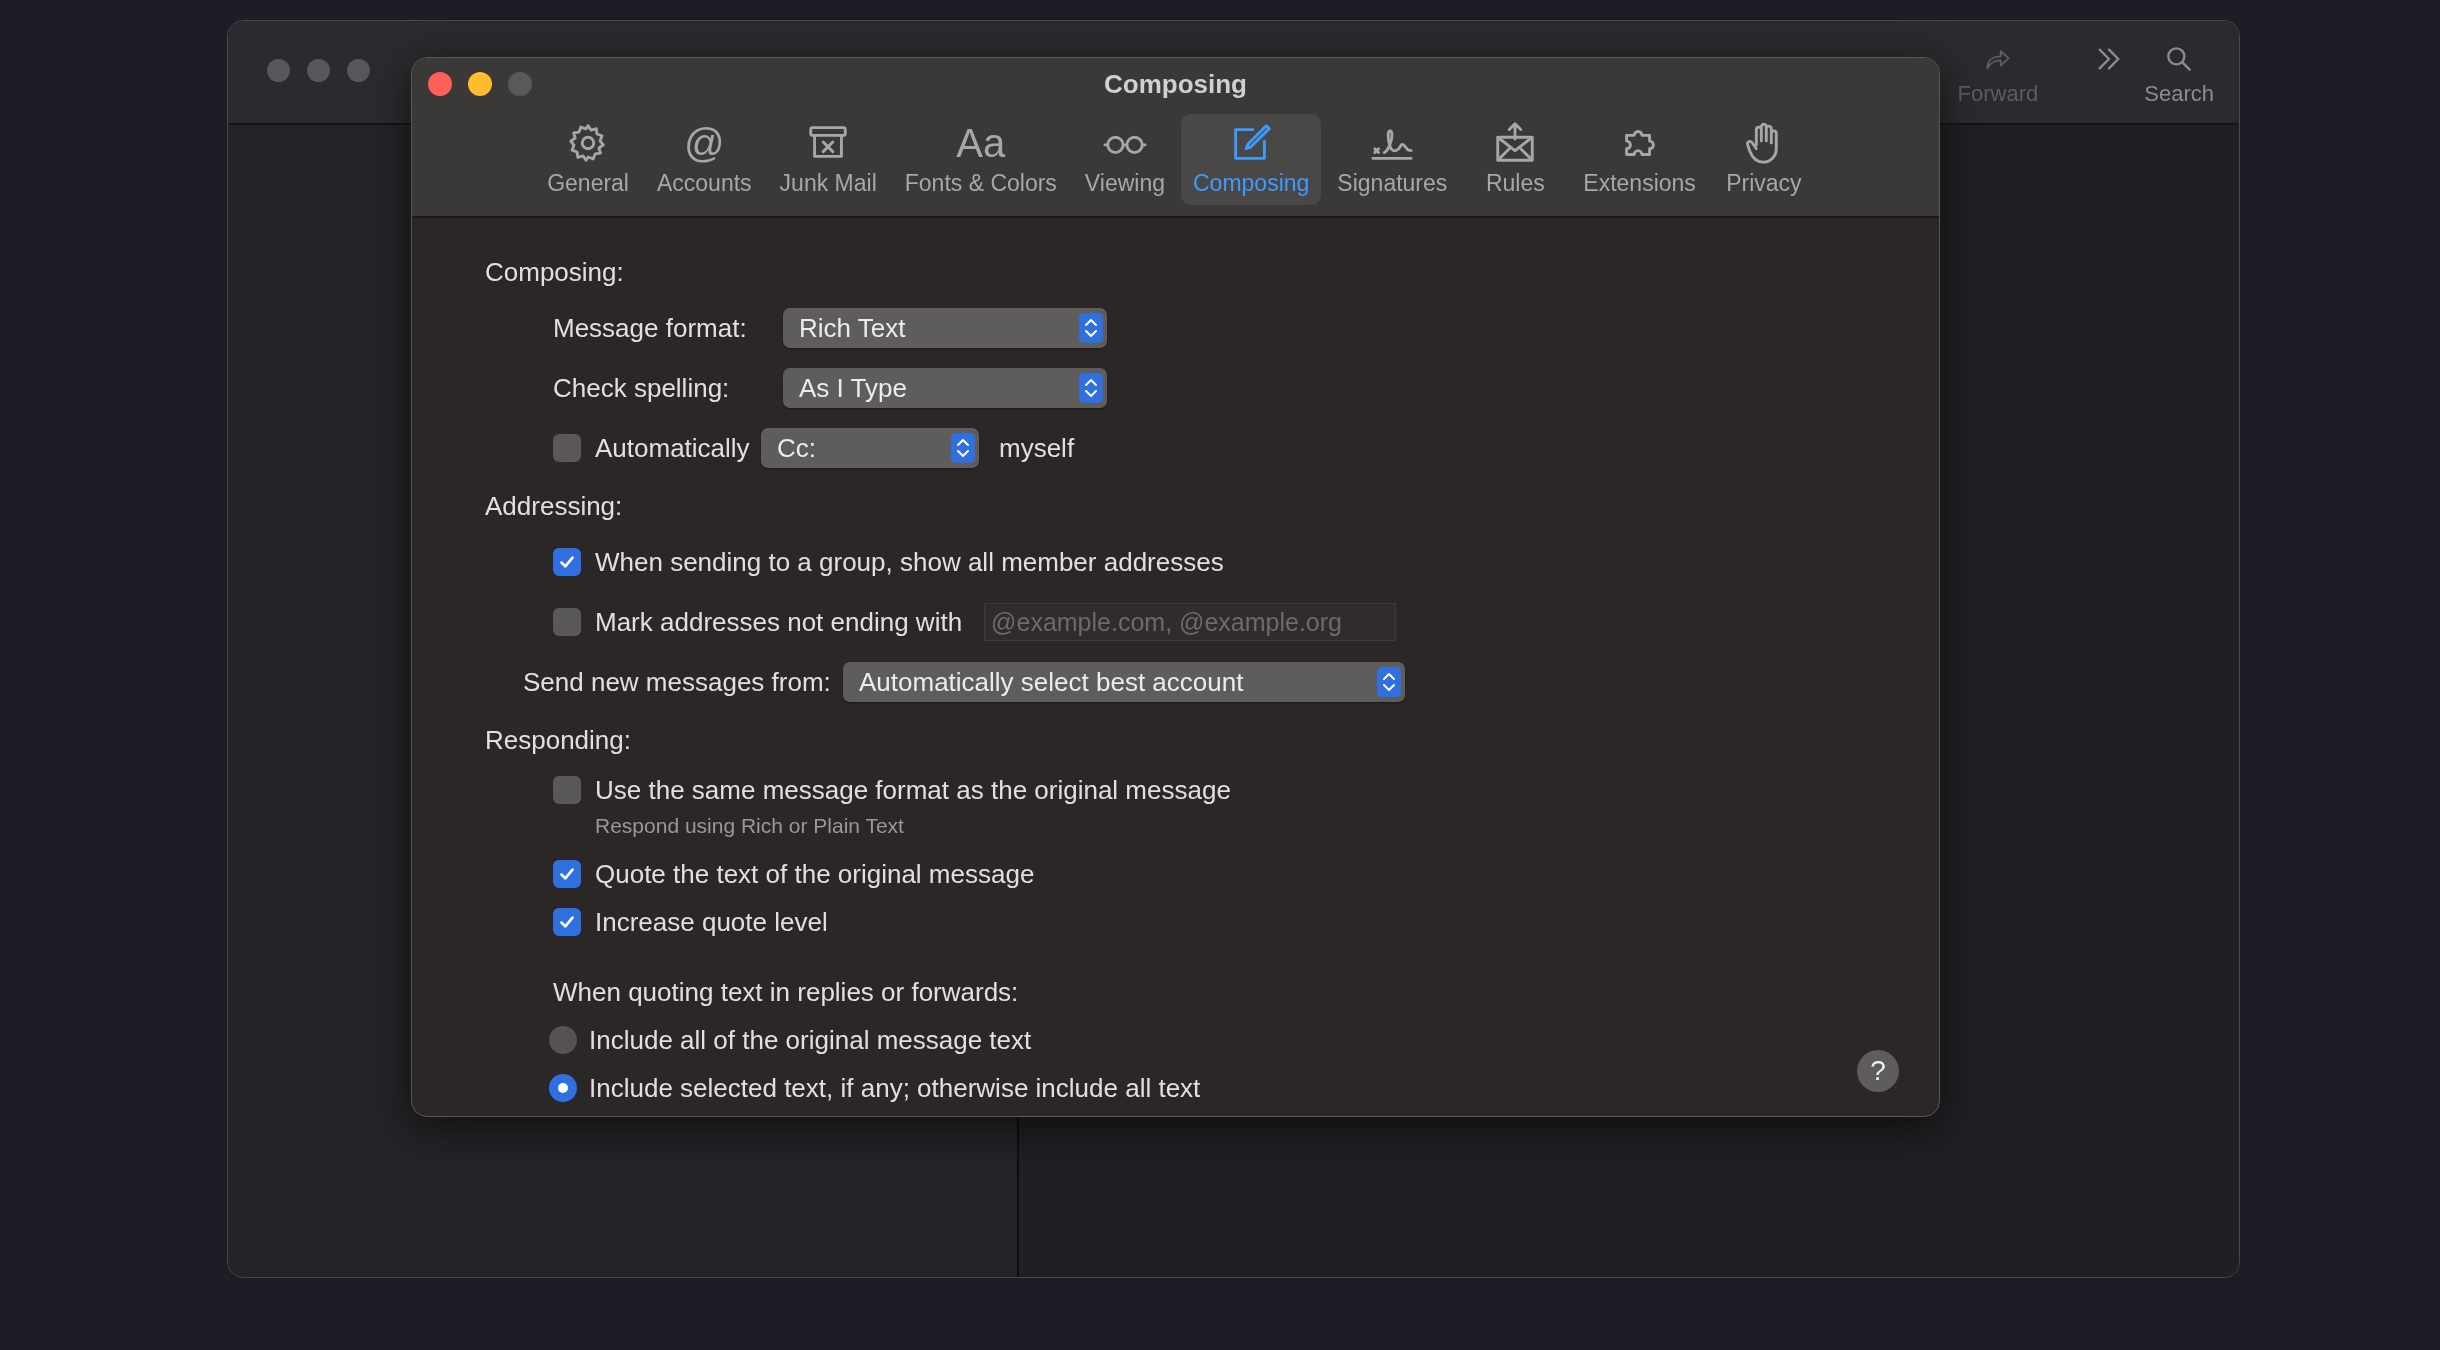  What do you see at coordinates (2179, 75) in the screenshot?
I see `search-button: Search` at bounding box center [2179, 75].